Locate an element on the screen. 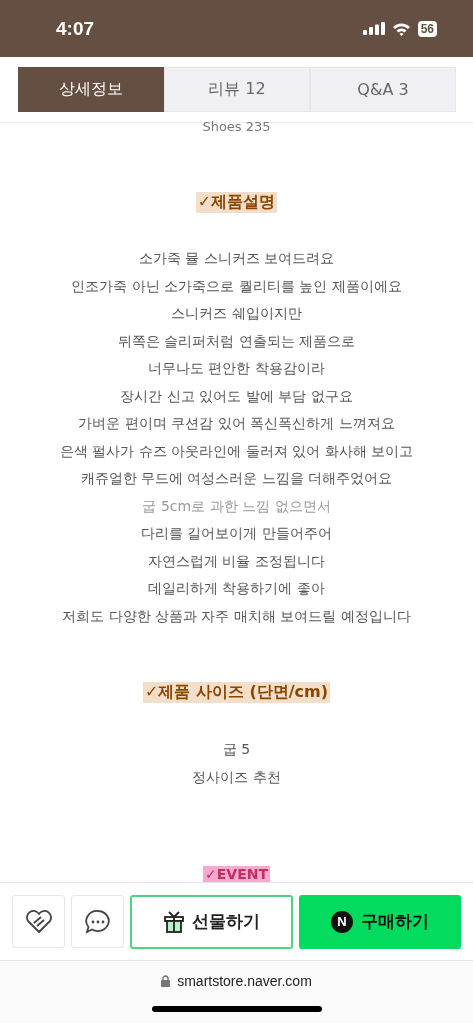  description-line: 뒤쪽은 슬리퍼처럼 연출되는 제품으로 is located at coordinates (236, 341).